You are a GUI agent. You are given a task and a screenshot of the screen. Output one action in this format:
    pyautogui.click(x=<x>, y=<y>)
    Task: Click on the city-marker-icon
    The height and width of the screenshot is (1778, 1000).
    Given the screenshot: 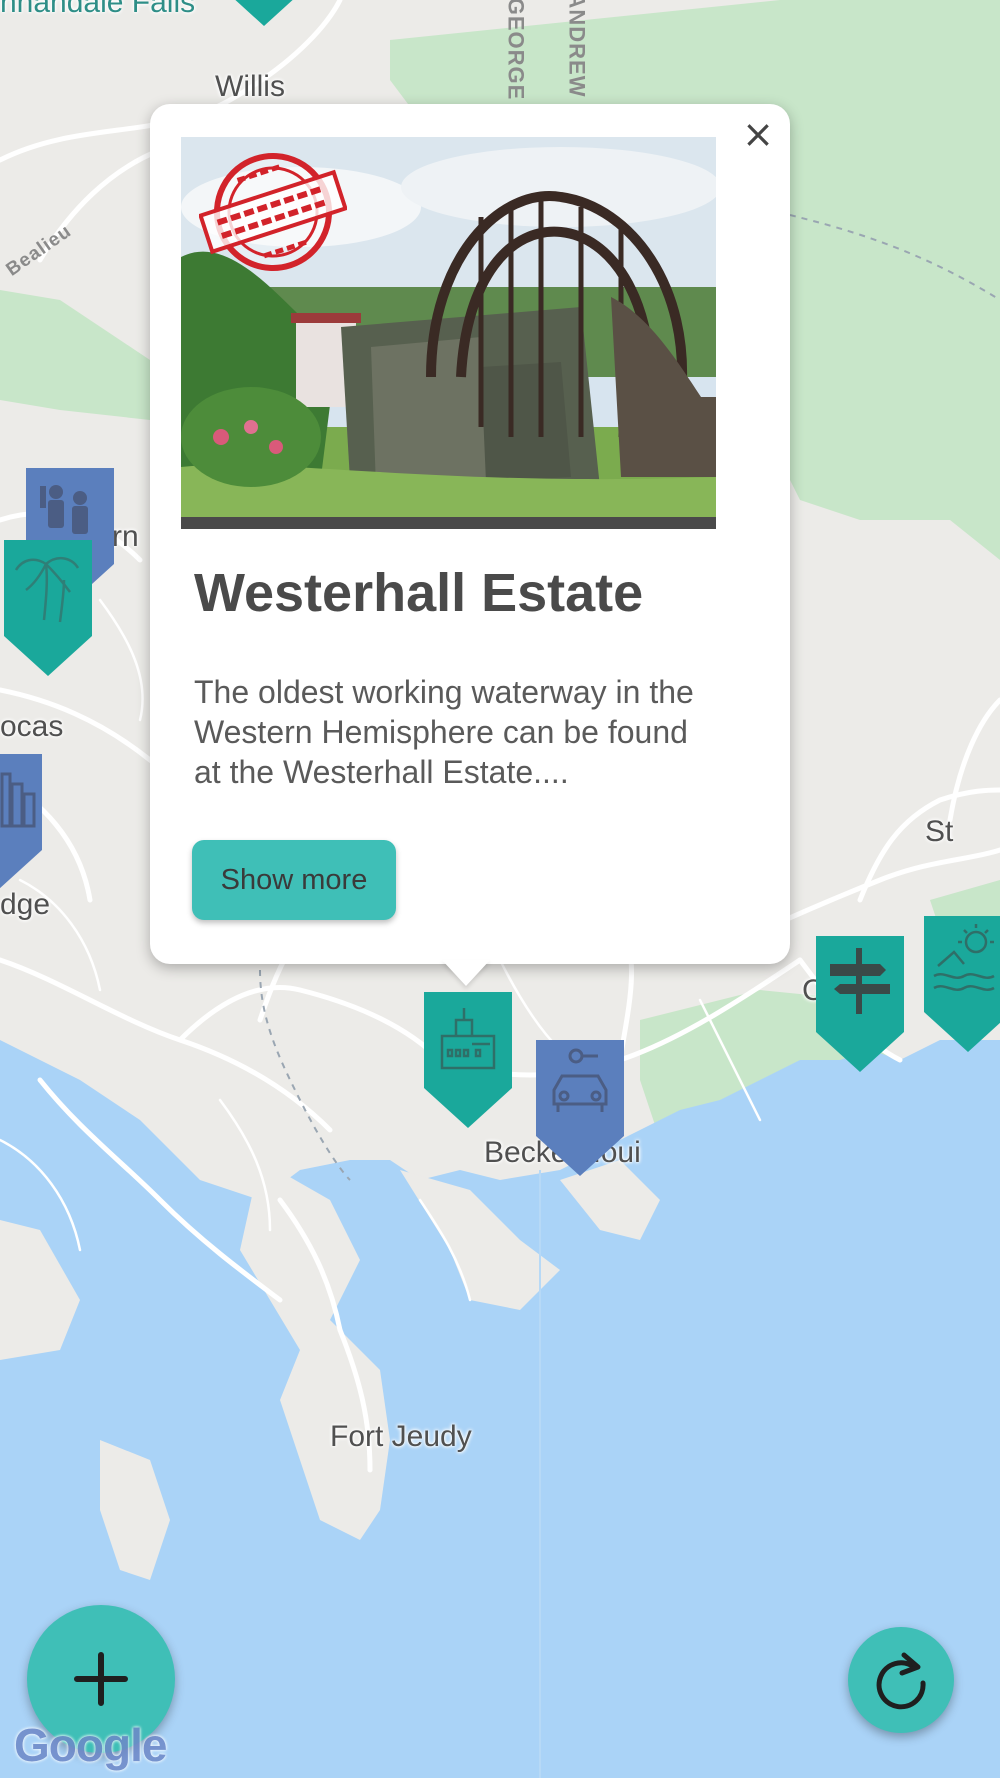 What is the action you would take?
    pyautogui.click(x=21, y=822)
    